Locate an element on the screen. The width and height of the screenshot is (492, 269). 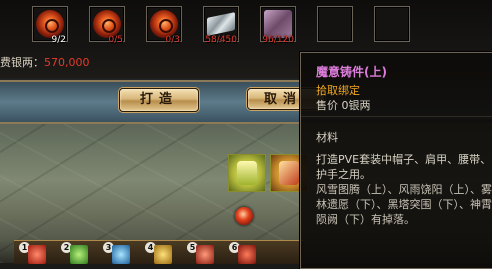
red-orb-icon is located at coordinates (244, 216).